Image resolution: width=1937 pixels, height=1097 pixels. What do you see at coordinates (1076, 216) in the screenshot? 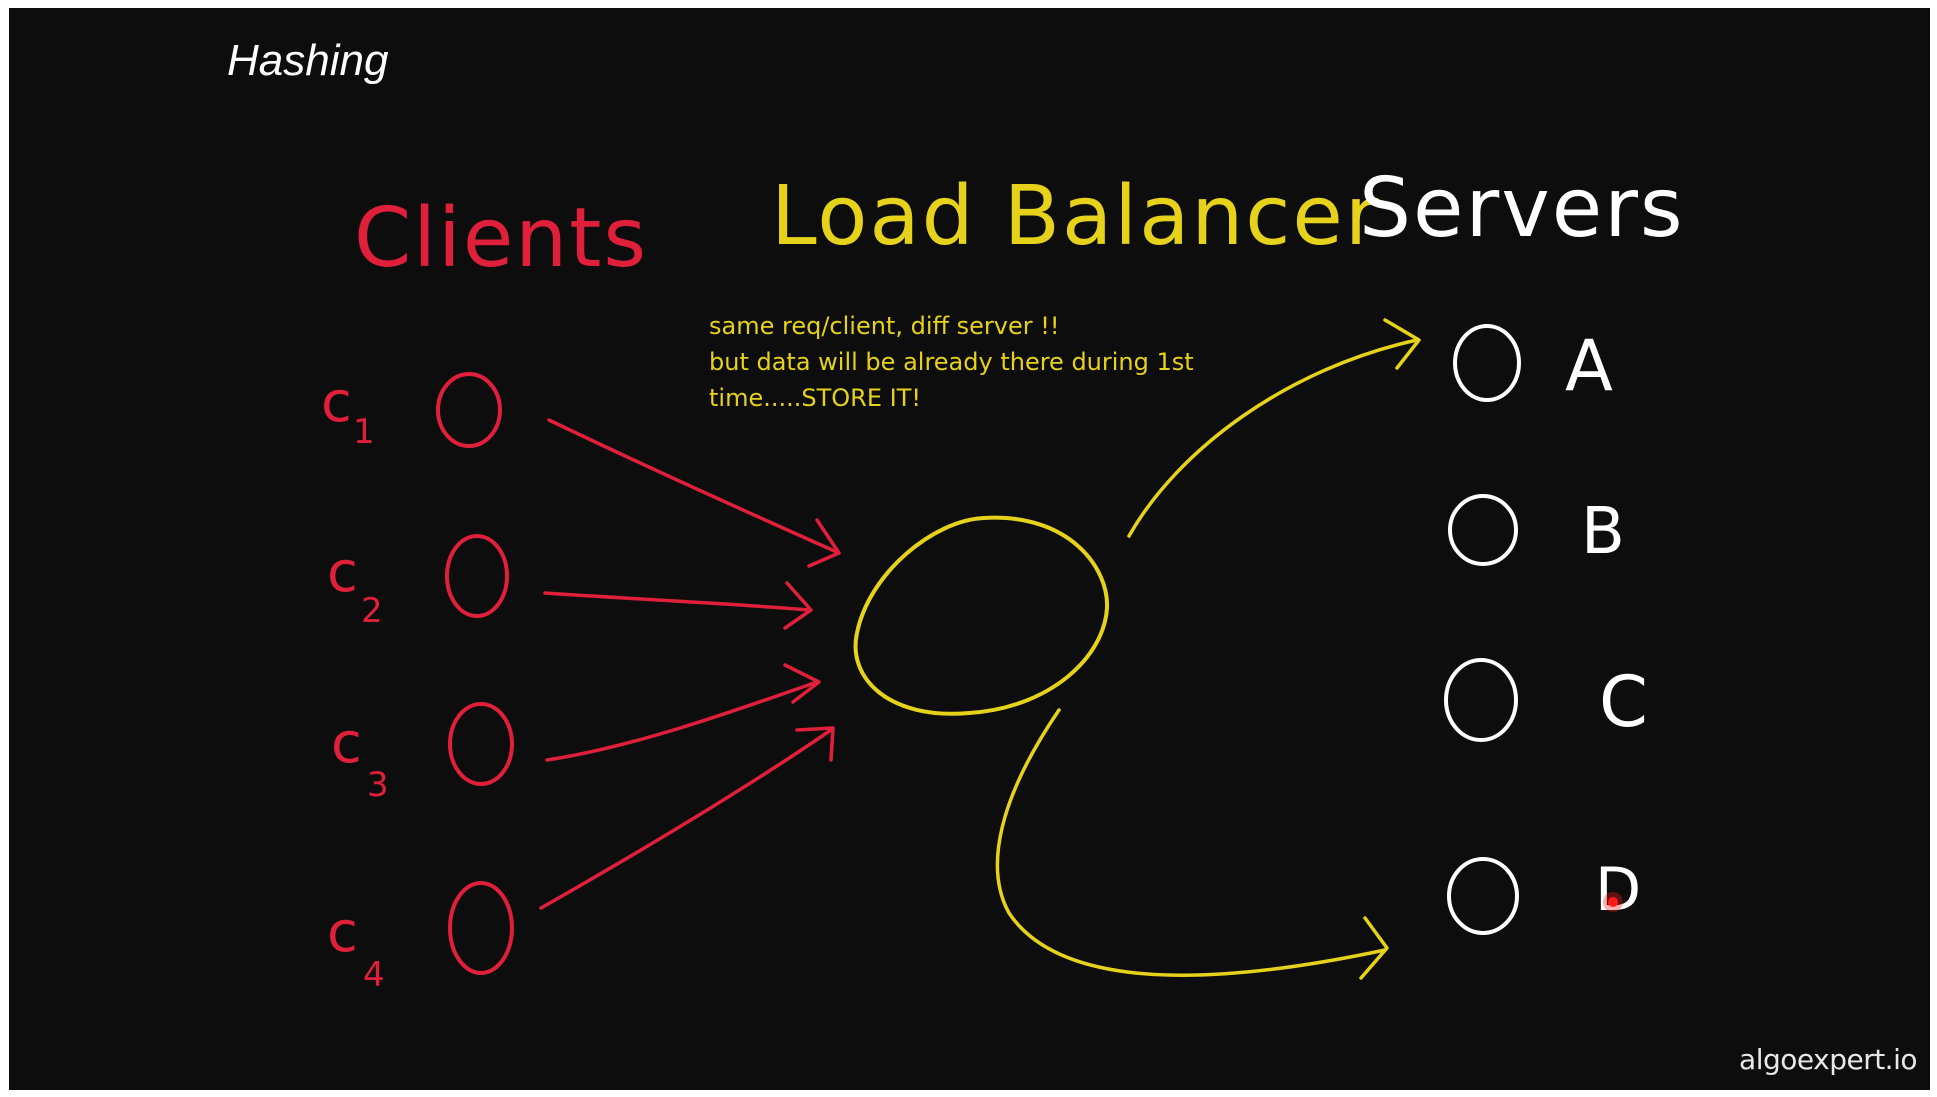
I see `load-balancer-heading: Load Balancer` at bounding box center [1076, 216].